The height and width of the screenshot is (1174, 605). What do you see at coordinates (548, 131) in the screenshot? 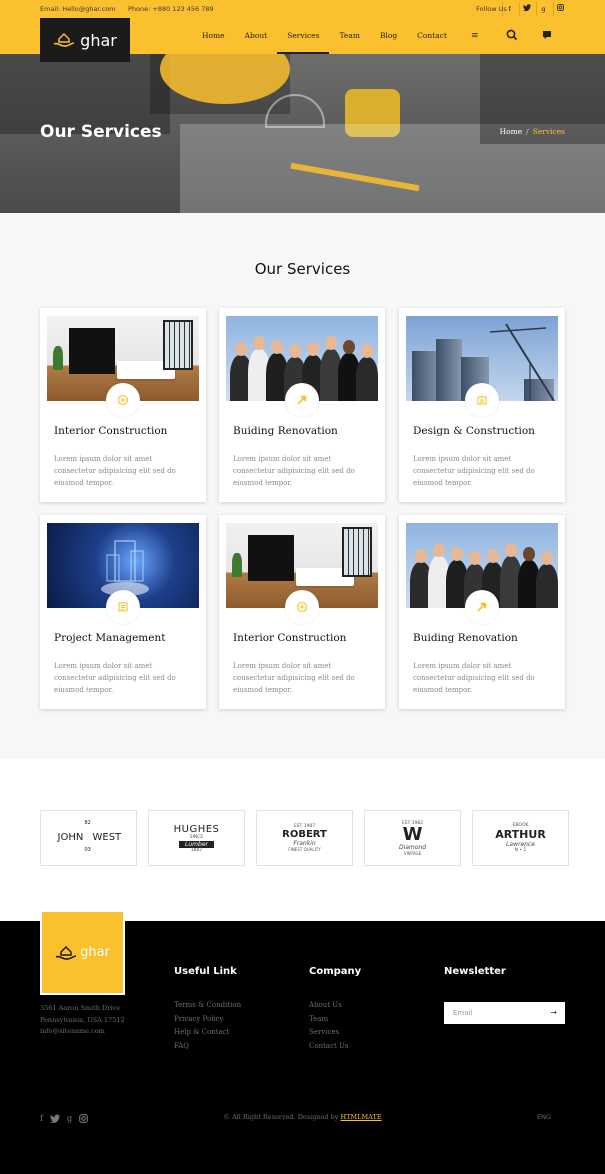
I see `breadcrumb-current: Services` at bounding box center [548, 131].